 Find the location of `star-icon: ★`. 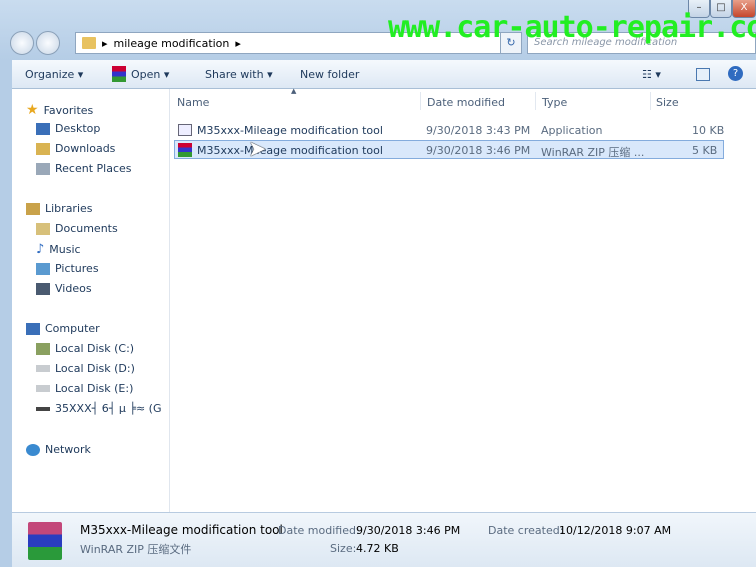

star-icon: ★ is located at coordinates (32, 110).